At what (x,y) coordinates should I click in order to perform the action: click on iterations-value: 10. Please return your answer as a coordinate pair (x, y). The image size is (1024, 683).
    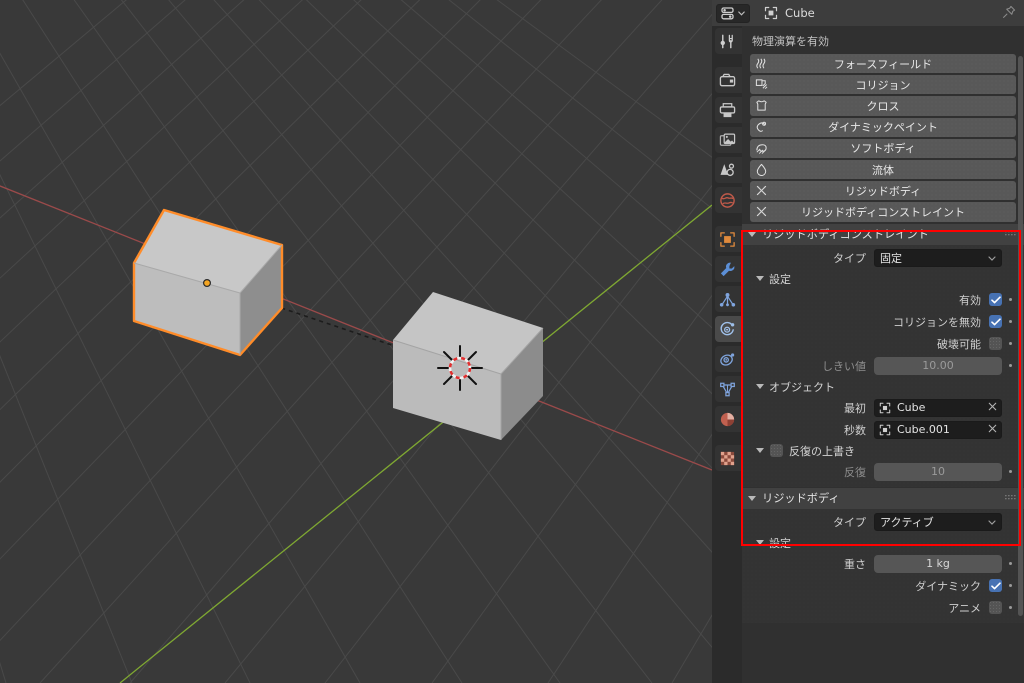
    Looking at the image, I should click on (938, 471).